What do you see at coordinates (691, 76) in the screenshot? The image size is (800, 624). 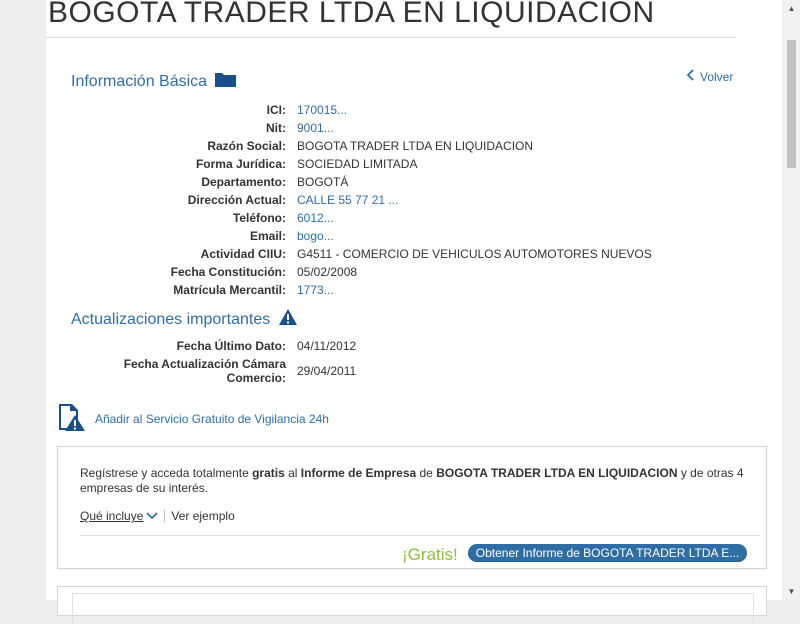 I see `chevron-left-icon` at bounding box center [691, 76].